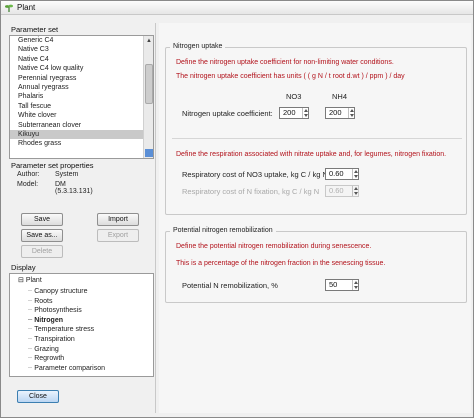 Image resolution: width=474 pixels, height=418 pixels. Describe the element at coordinates (149, 84) in the screenshot. I see `scroll-thumb` at that location.